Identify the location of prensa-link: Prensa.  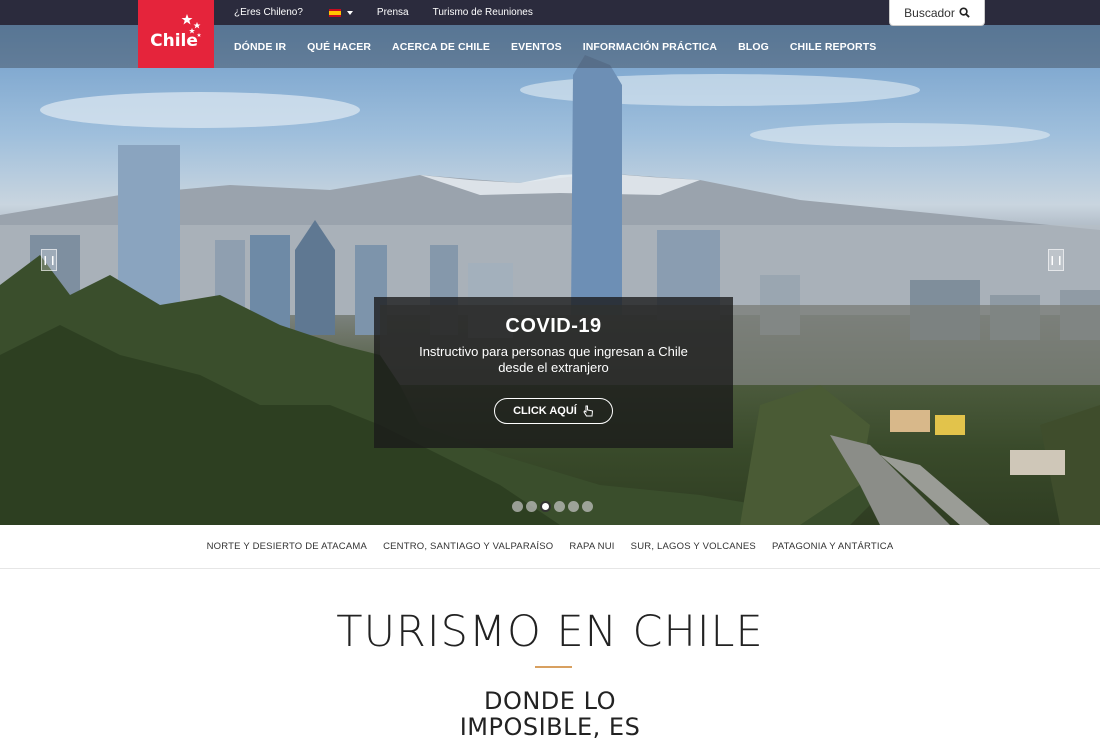
(393, 12).